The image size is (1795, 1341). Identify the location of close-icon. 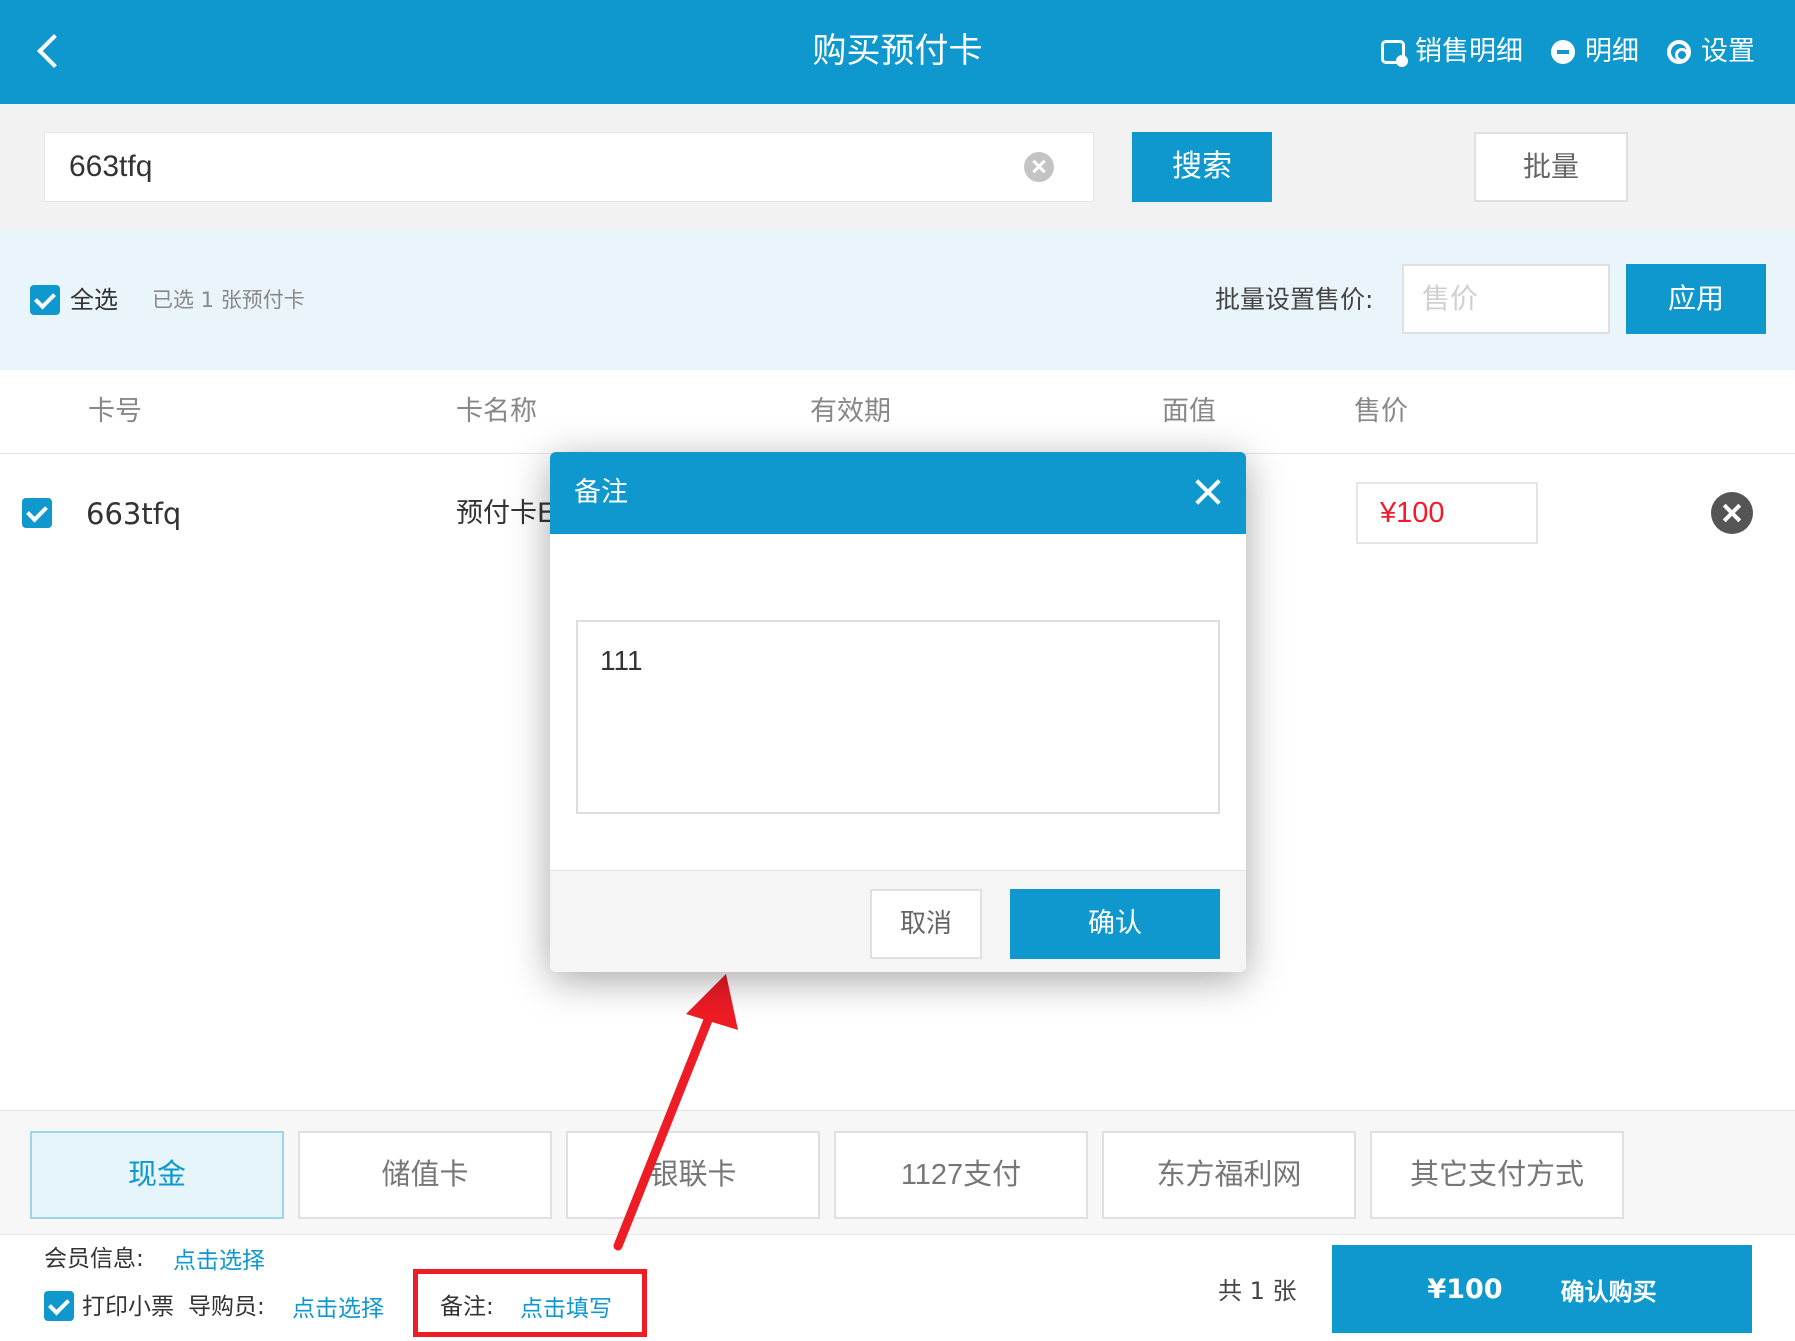
(1208, 492).